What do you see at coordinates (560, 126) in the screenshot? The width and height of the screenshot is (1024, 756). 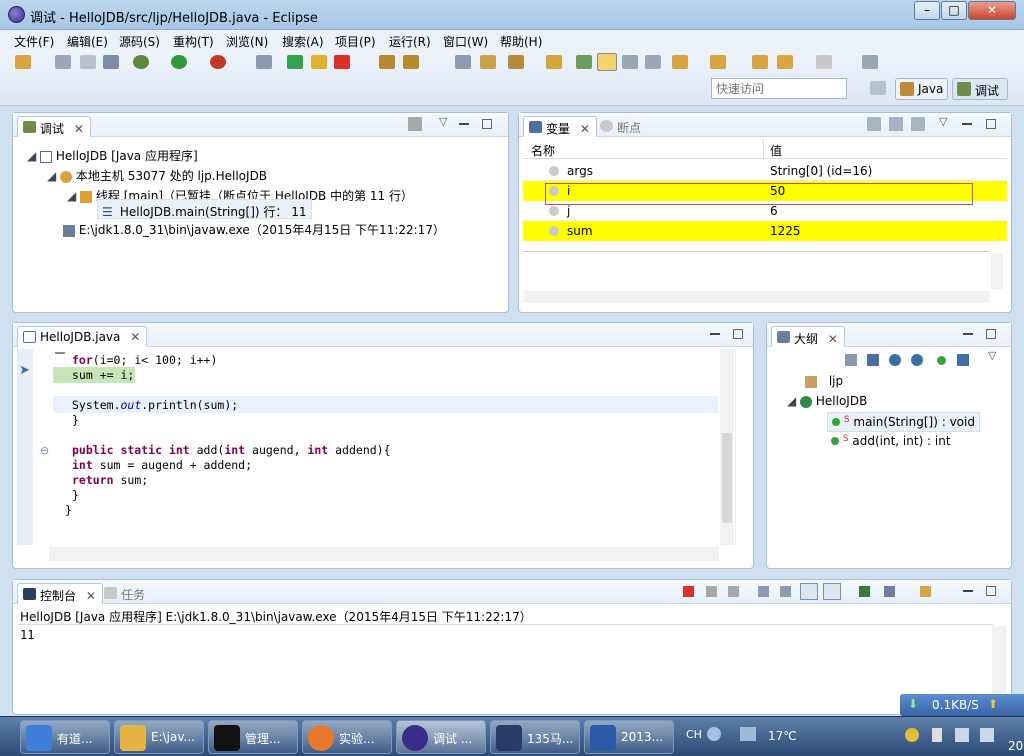 I see `tab-variables: 变量 ✕` at bounding box center [560, 126].